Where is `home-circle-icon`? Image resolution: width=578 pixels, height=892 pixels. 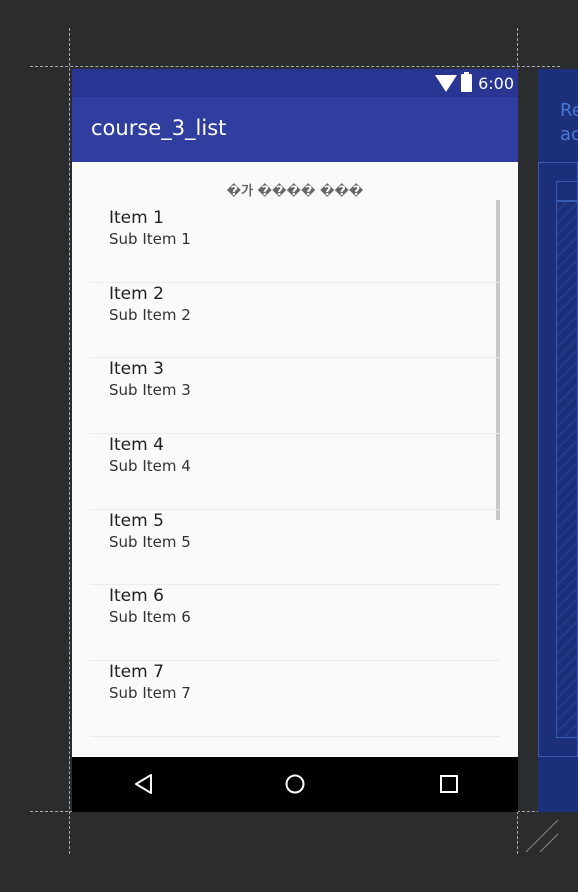 home-circle-icon is located at coordinates (295, 784).